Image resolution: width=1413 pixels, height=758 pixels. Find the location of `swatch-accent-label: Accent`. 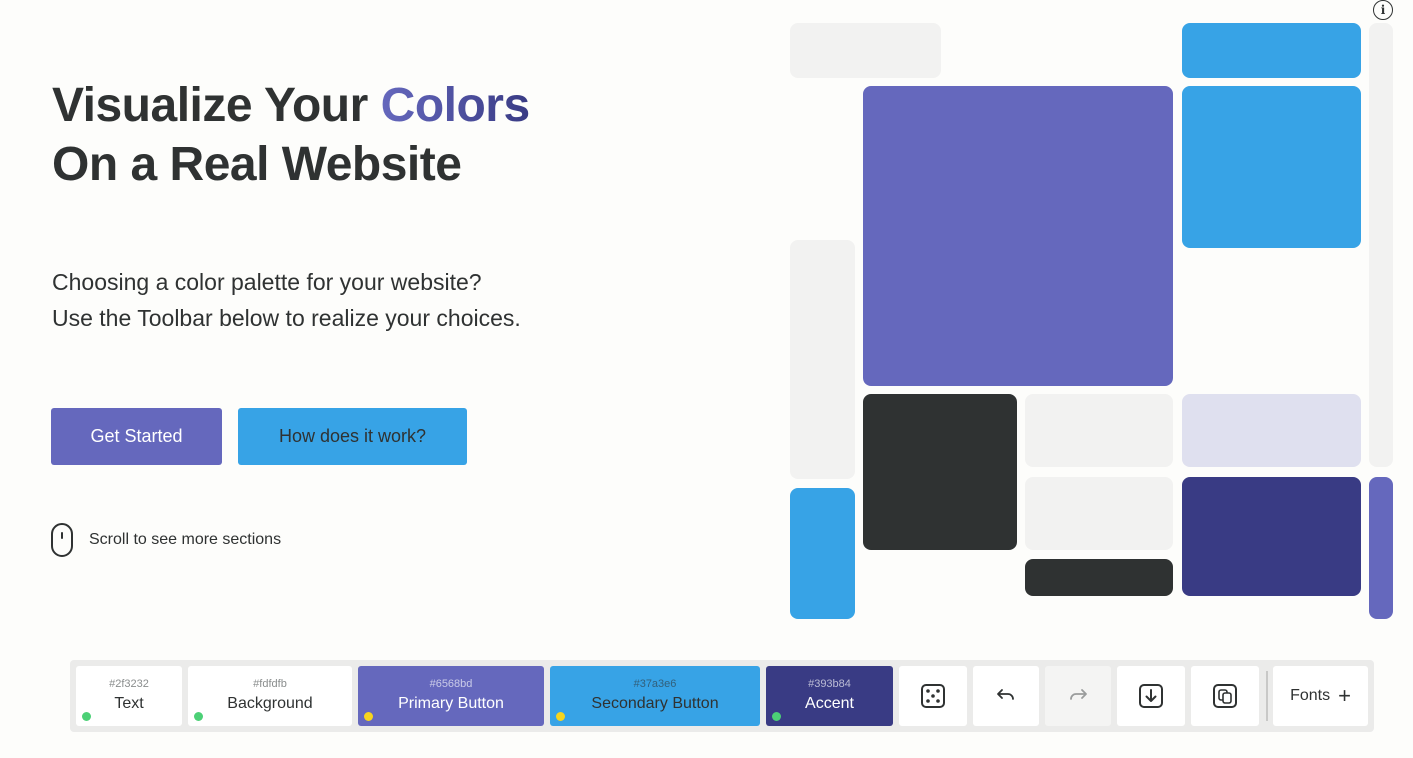

swatch-accent-label: Accent is located at coordinates (829, 703).